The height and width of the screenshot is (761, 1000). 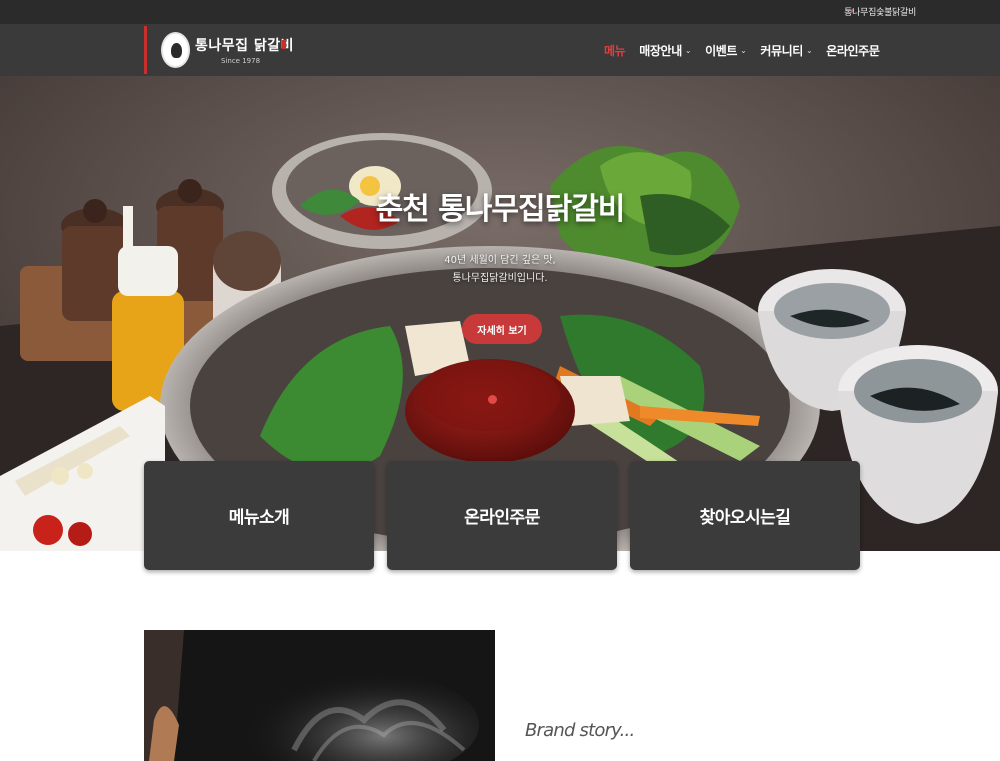 What do you see at coordinates (660, 50) in the screenshot?
I see `nav-item-label: 매장안내` at bounding box center [660, 50].